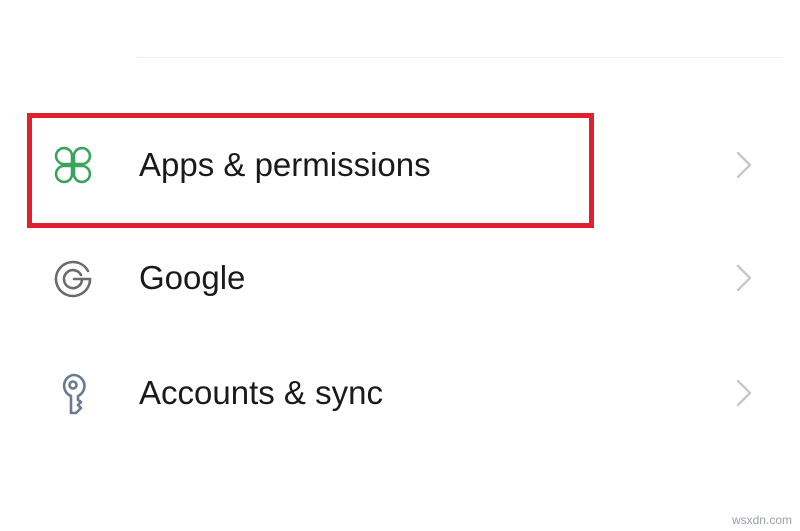 Image resolution: width=800 pixels, height=531 pixels. I want to click on key-icon, so click(73, 393).